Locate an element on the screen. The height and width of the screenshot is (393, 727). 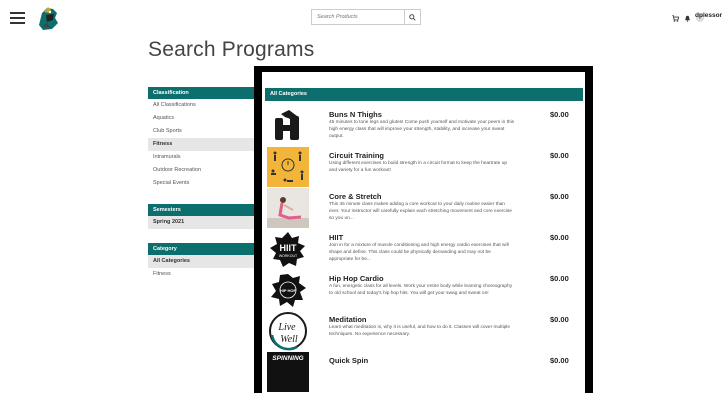
svg-text: HIIT is located at coordinates (289, 248).